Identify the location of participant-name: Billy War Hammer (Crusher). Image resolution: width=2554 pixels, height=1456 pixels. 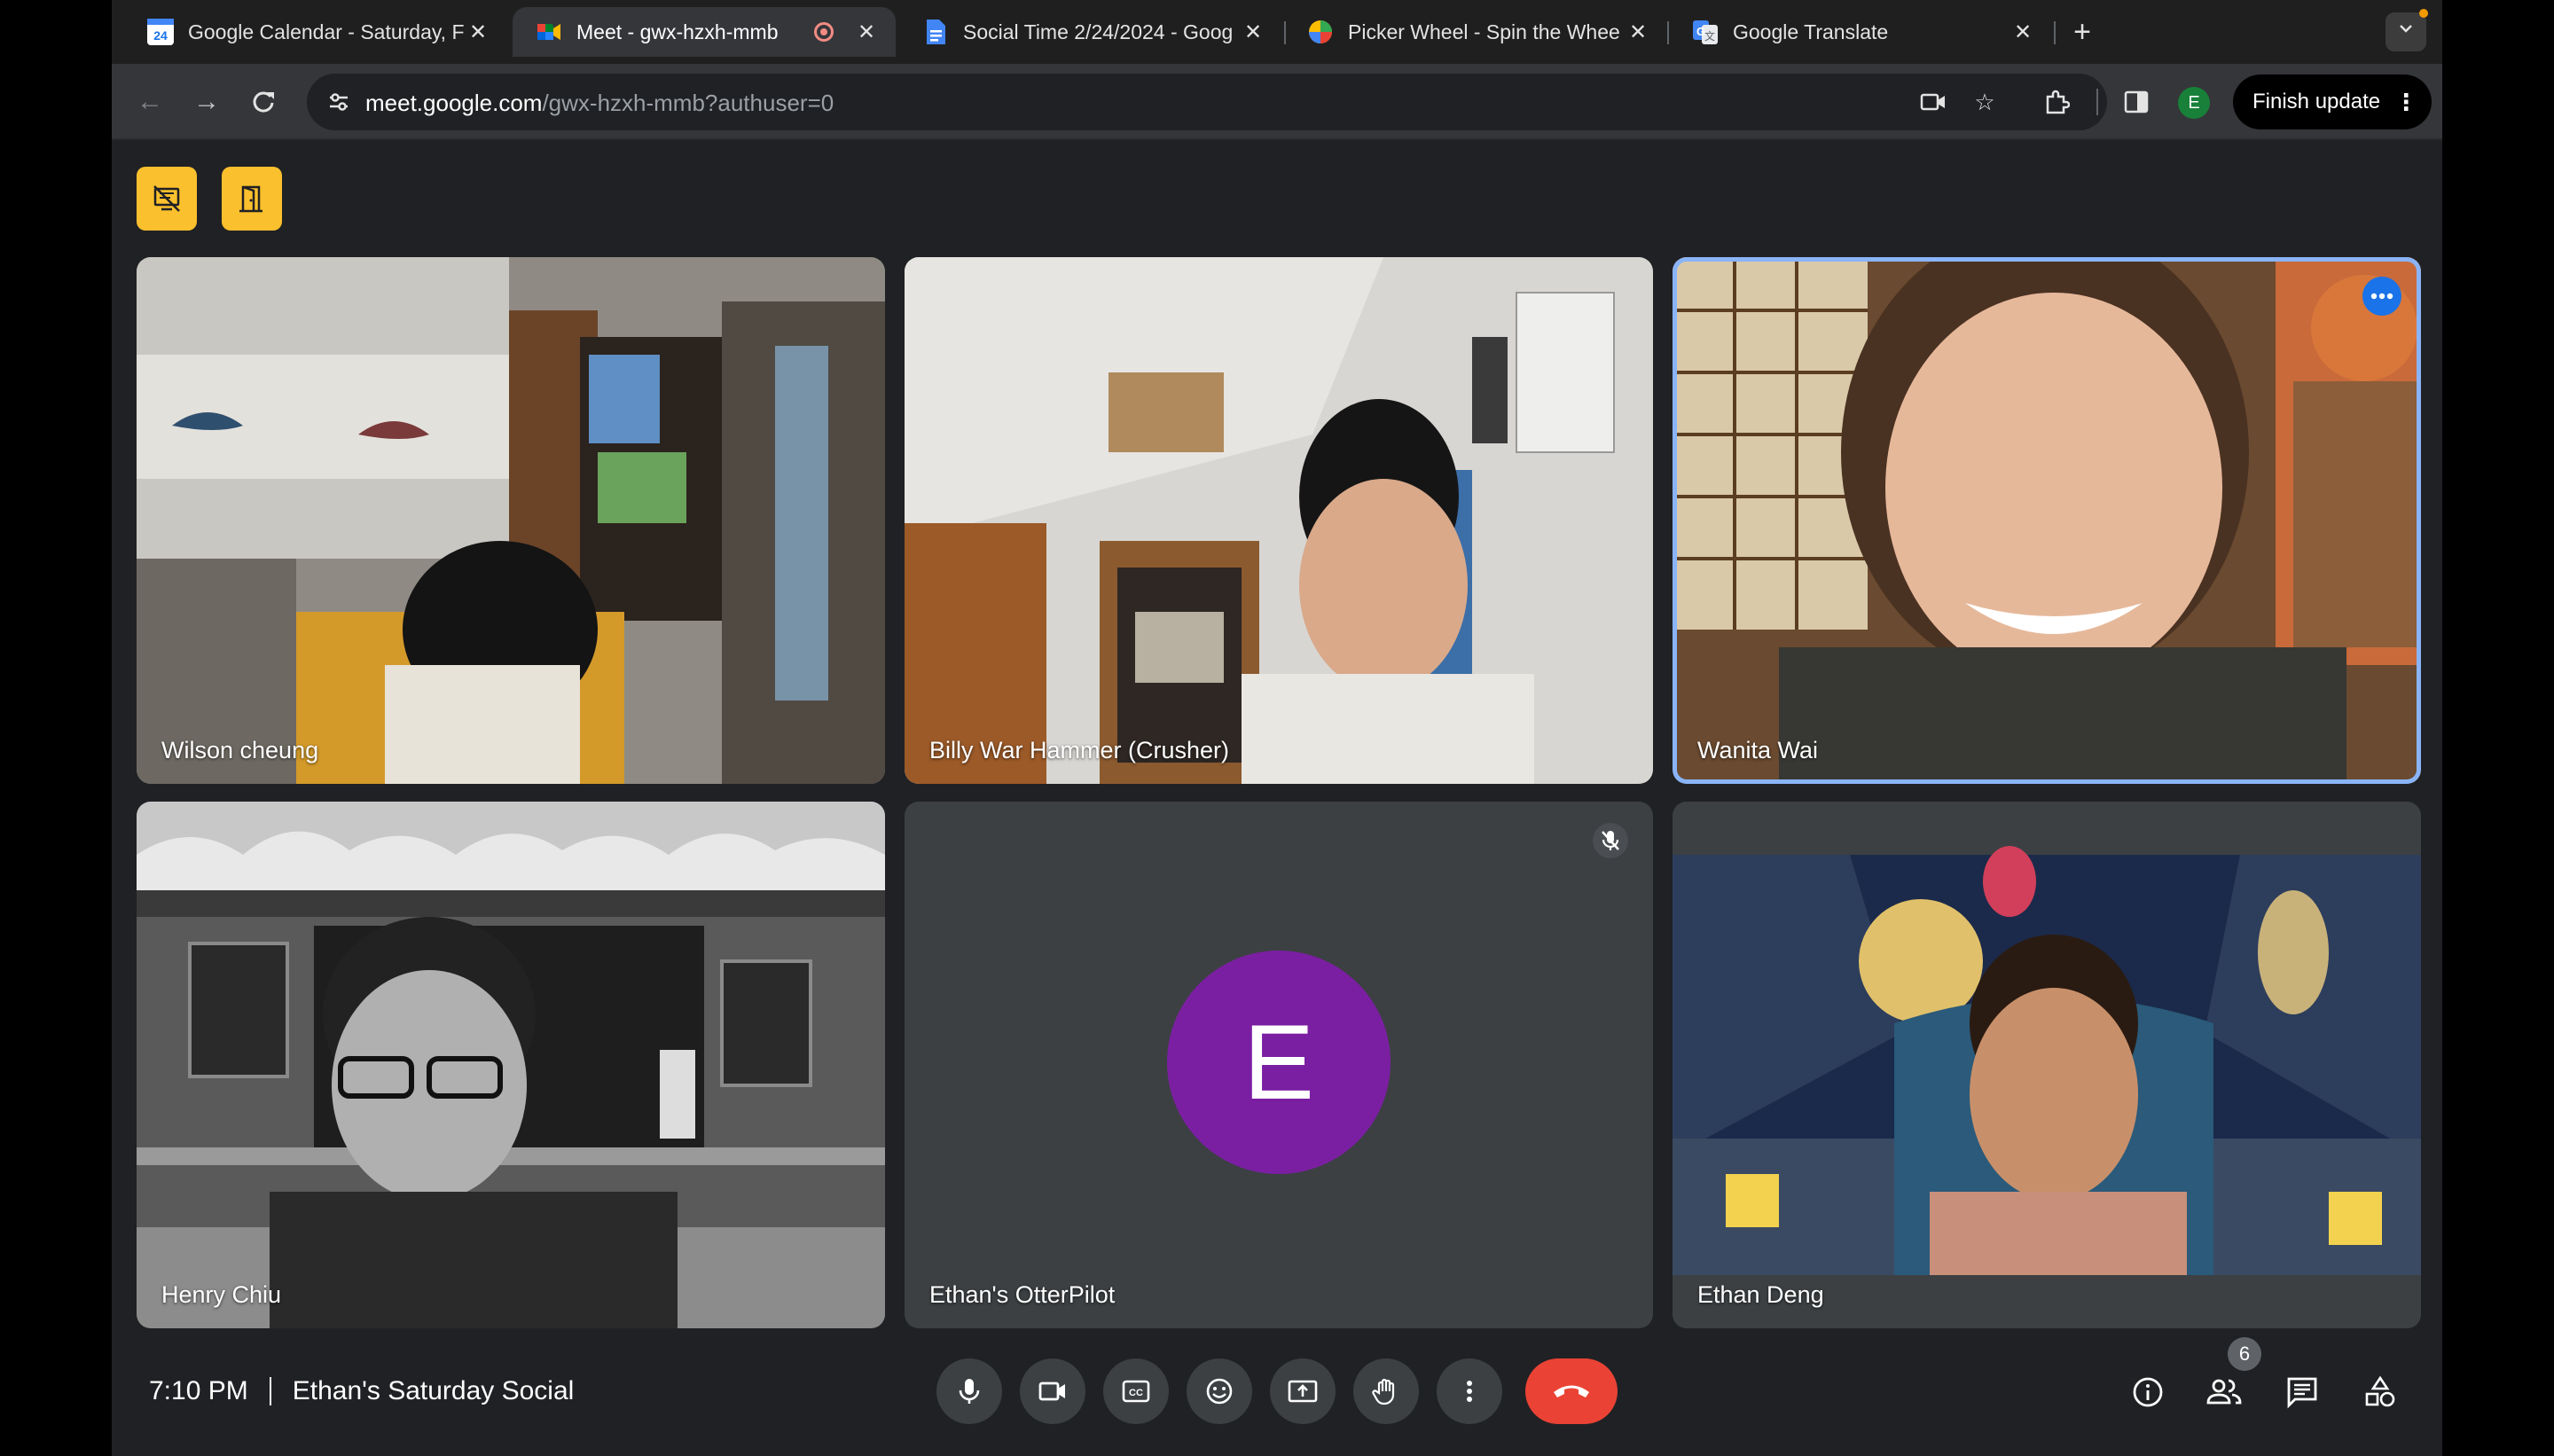
(1079, 750).